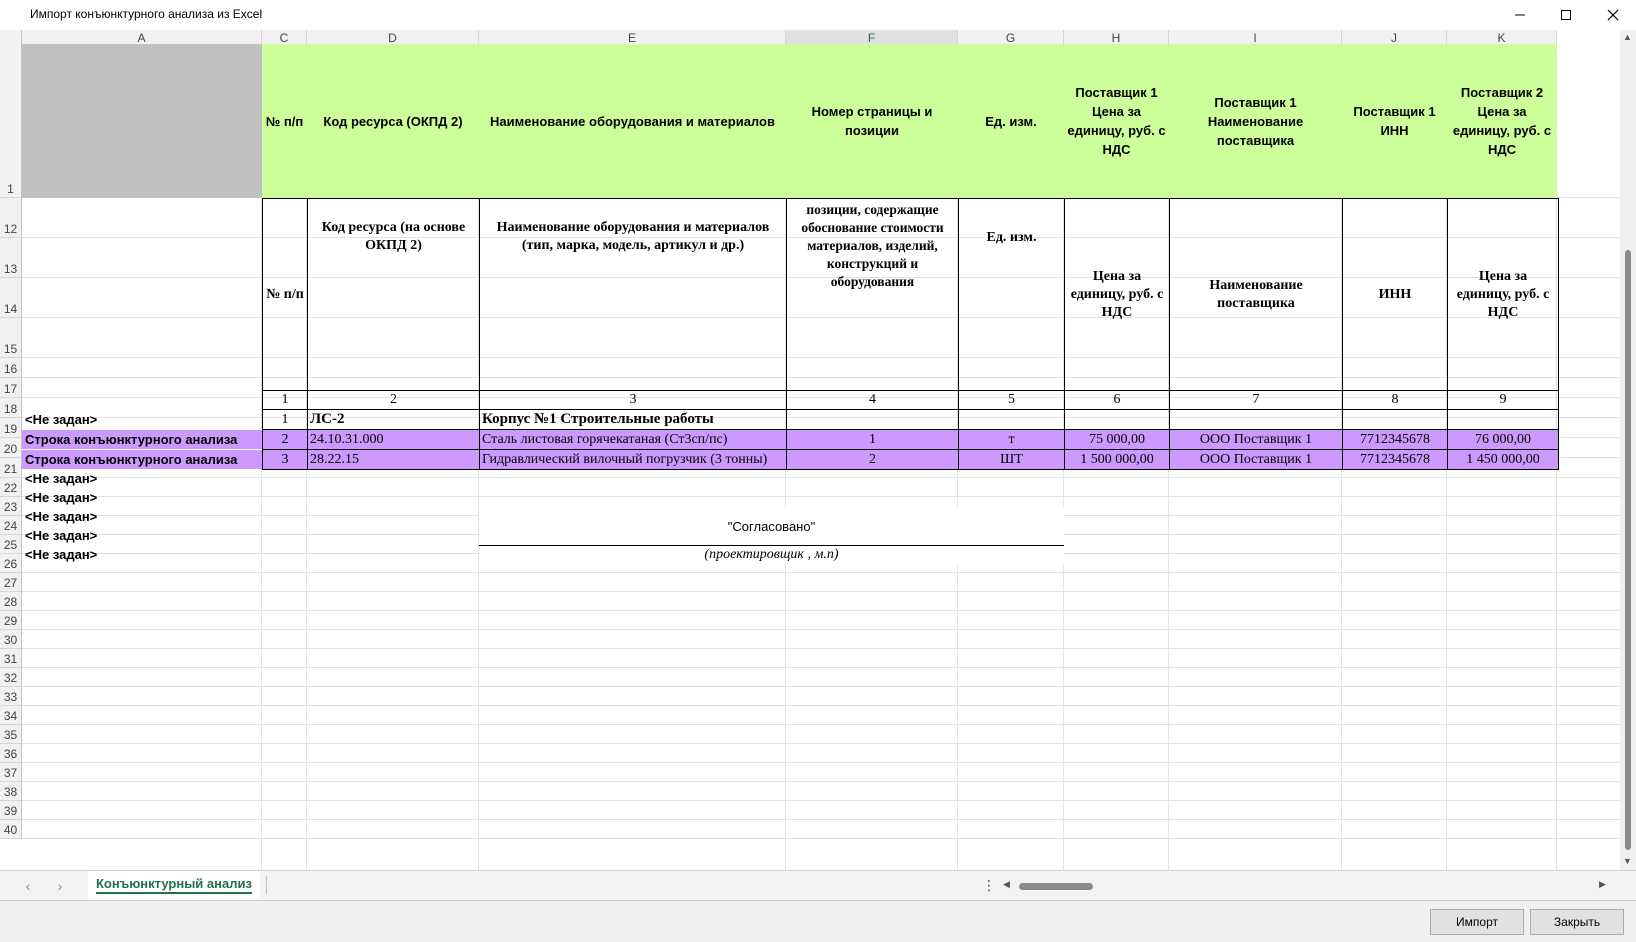 This screenshot has width=1636, height=942. What do you see at coordinates (60, 886) in the screenshot?
I see `next-sheet-button: ›` at bounding box center [60, 886].